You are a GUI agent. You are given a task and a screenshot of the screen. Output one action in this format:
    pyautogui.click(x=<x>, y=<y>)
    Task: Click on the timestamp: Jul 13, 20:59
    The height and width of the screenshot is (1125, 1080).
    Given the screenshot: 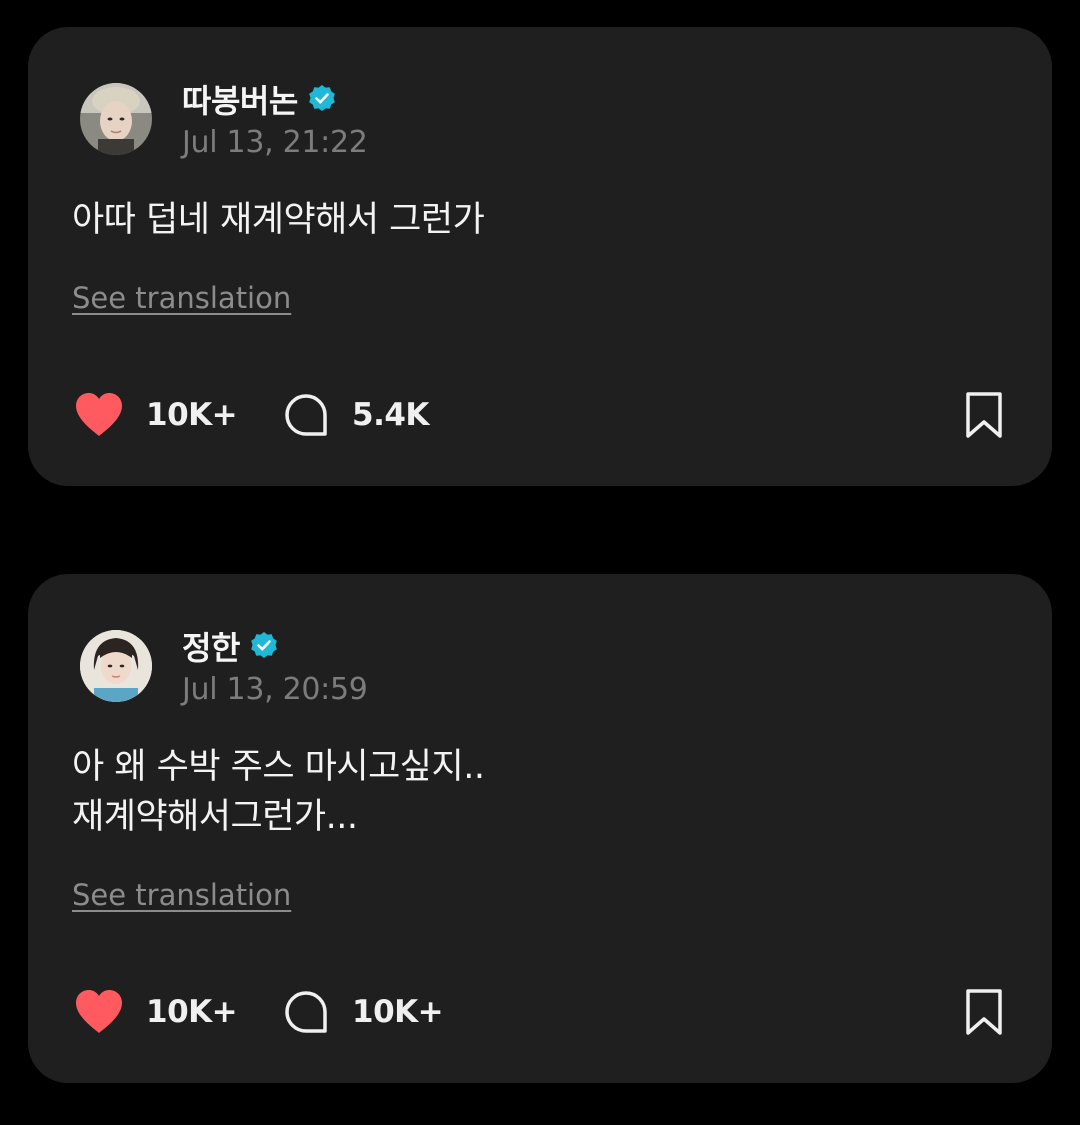 What is the action you would take?
    pyautogui.click(x=275, y=689)
    